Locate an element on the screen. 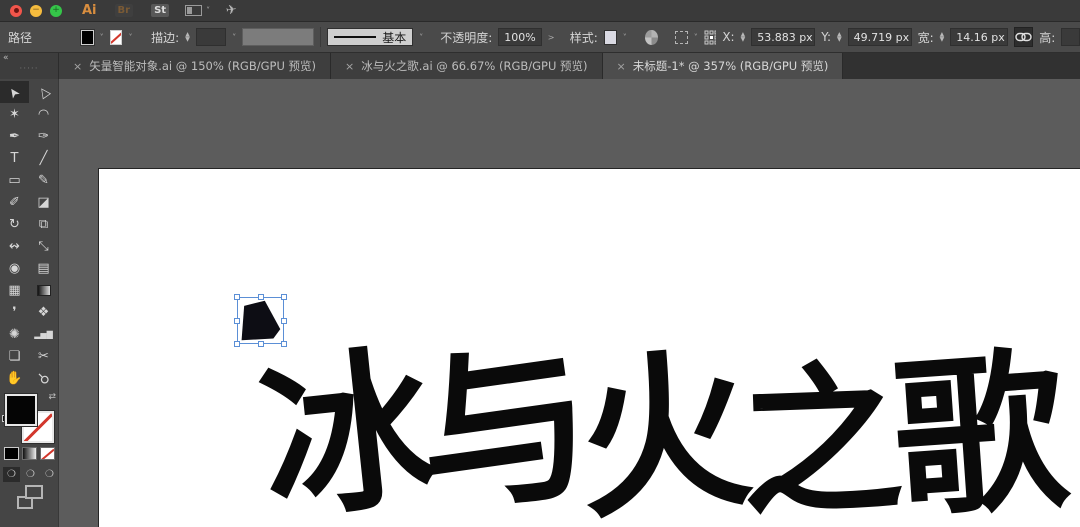 The height and width of the screenshot is (527, 1080). isolate-chevron-icon: ˅ is located at coordinates (696, 37).